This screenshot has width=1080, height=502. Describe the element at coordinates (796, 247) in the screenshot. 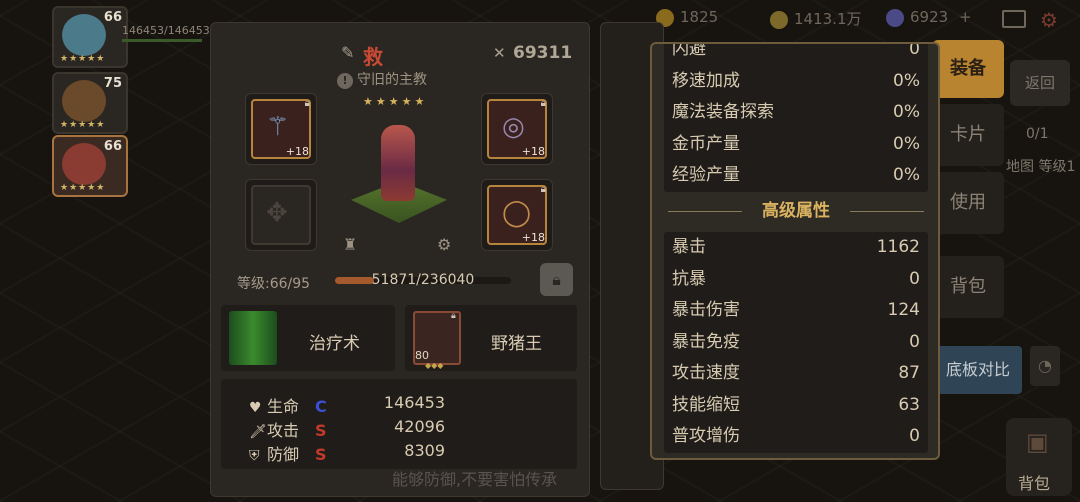

I see `attr-row: 暴击 1162` at that location.